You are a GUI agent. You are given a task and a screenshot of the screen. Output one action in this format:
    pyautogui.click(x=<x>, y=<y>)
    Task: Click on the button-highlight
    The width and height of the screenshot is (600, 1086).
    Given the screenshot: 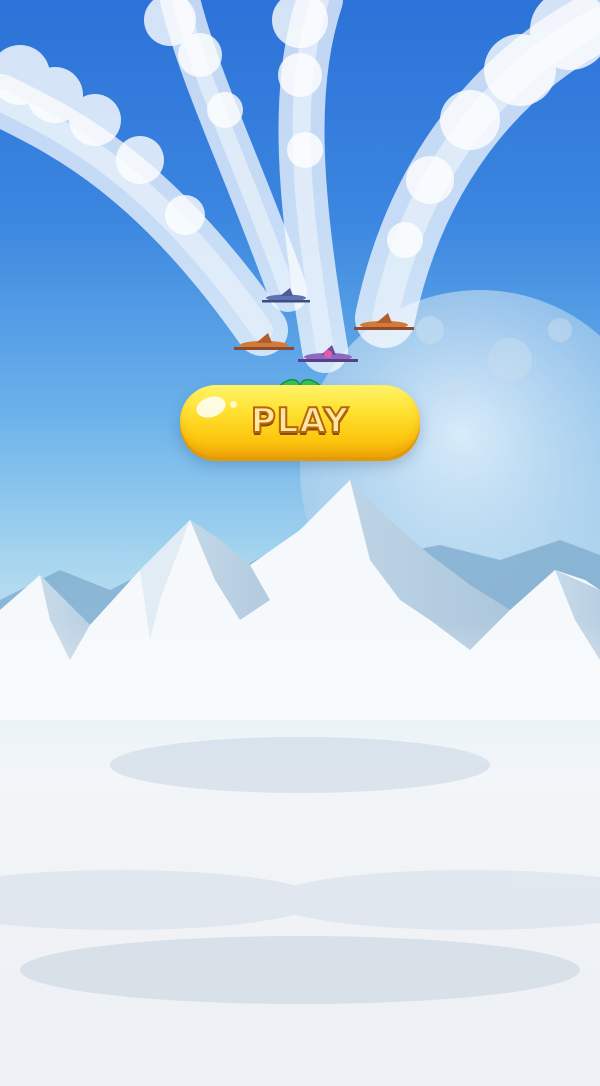 What is the action you would take?
    pyautogui.click(x=211, y=407)
    